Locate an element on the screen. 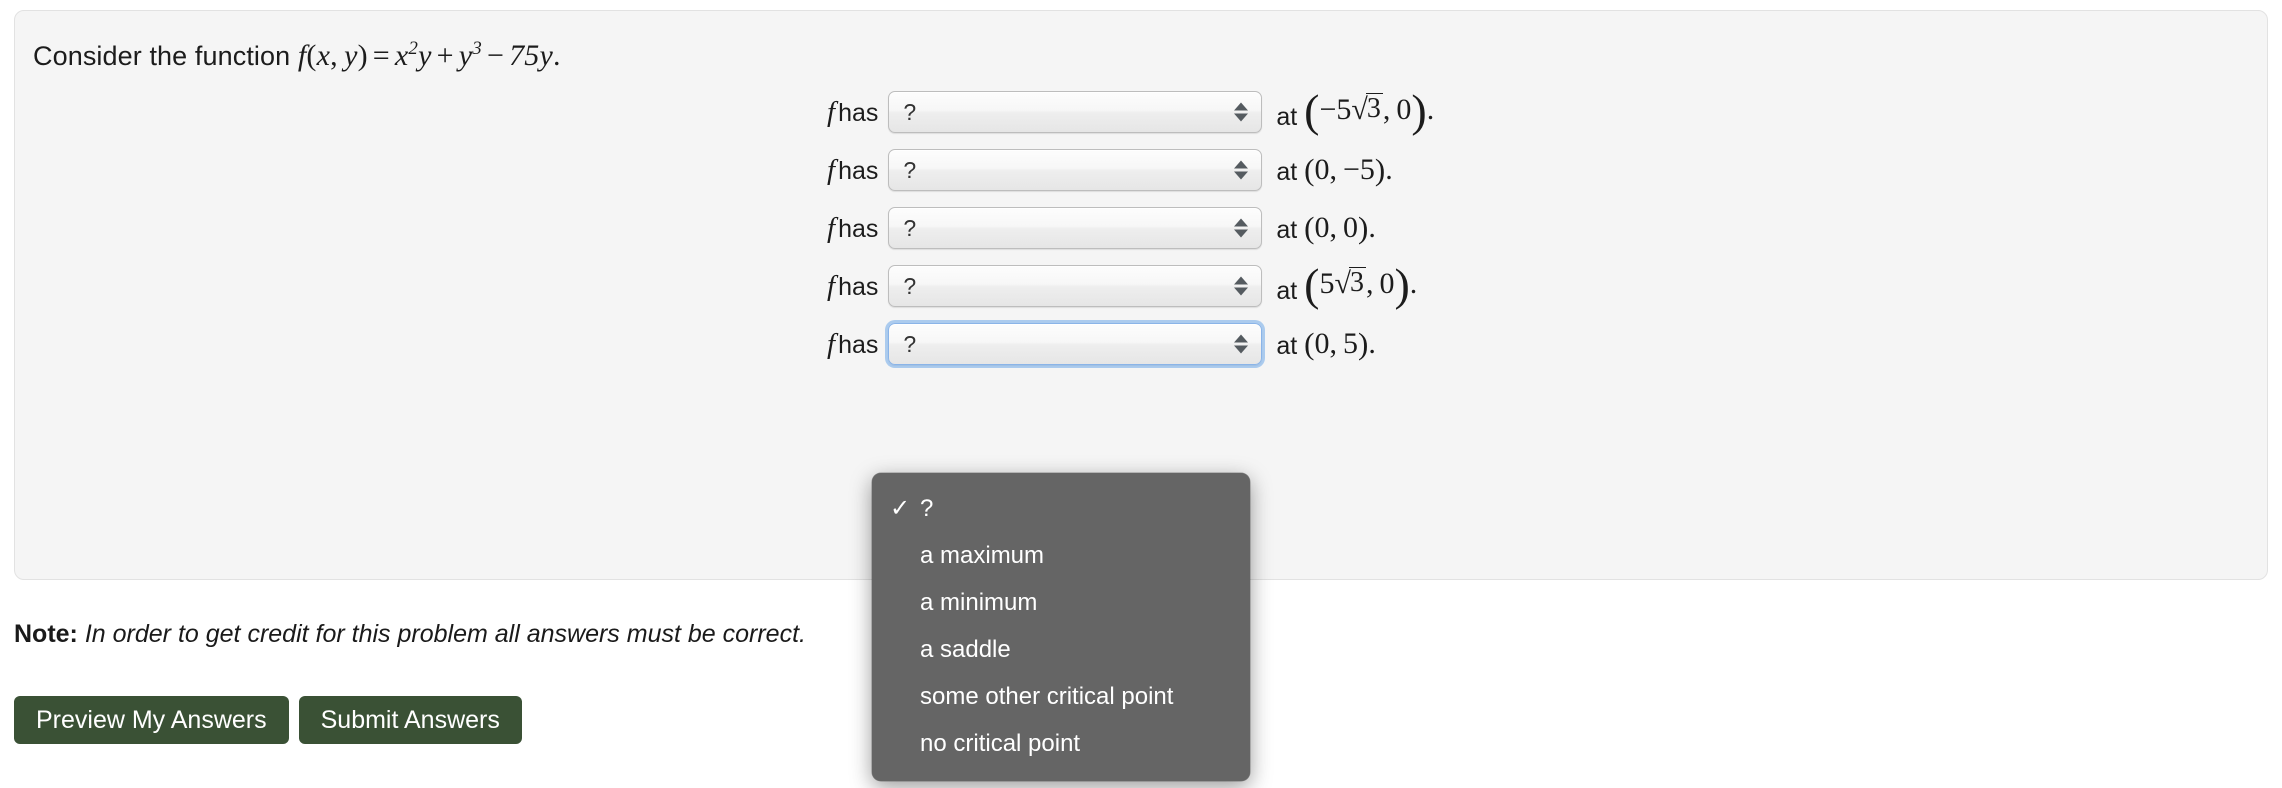  dropdown-option-label: ? is located at coordinates (927, 508).